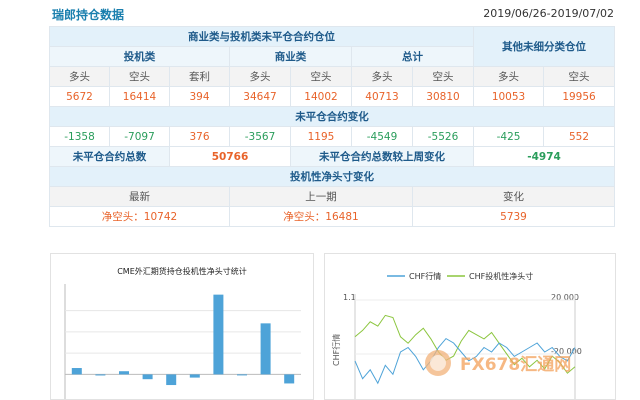 The height and width of the screenshot is (400, 640). Describe the element at coordinates (199, 136) in the screenshot. I see `change-cell: 376` at that location.